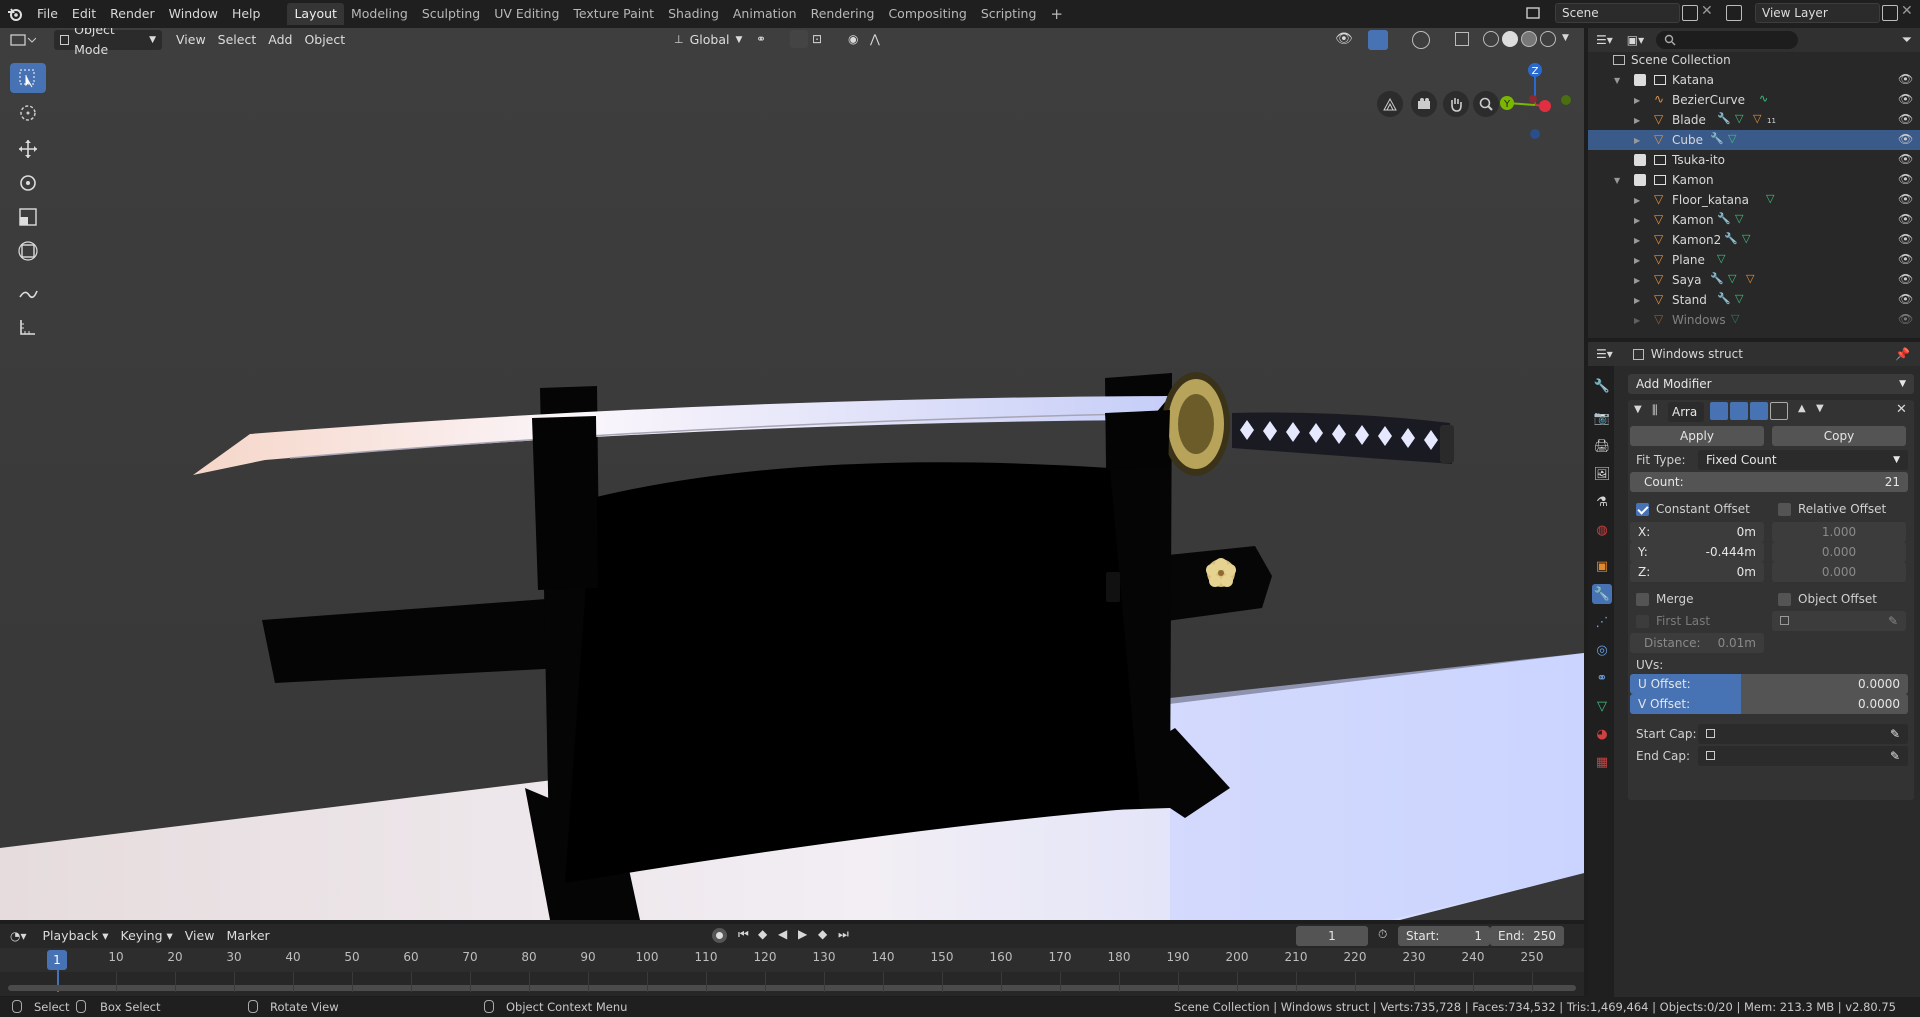  I want to click on outliner-row-saya: ▶ ▽ Saya 🔧 ▽ ▽ 👁, so click(1754, 280).